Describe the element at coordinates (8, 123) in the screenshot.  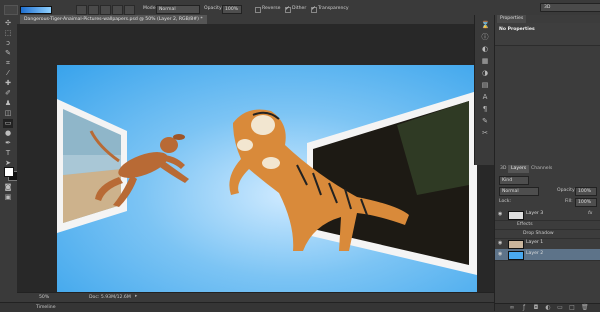
I see `gradient-tool-icon: ▭` at that location.